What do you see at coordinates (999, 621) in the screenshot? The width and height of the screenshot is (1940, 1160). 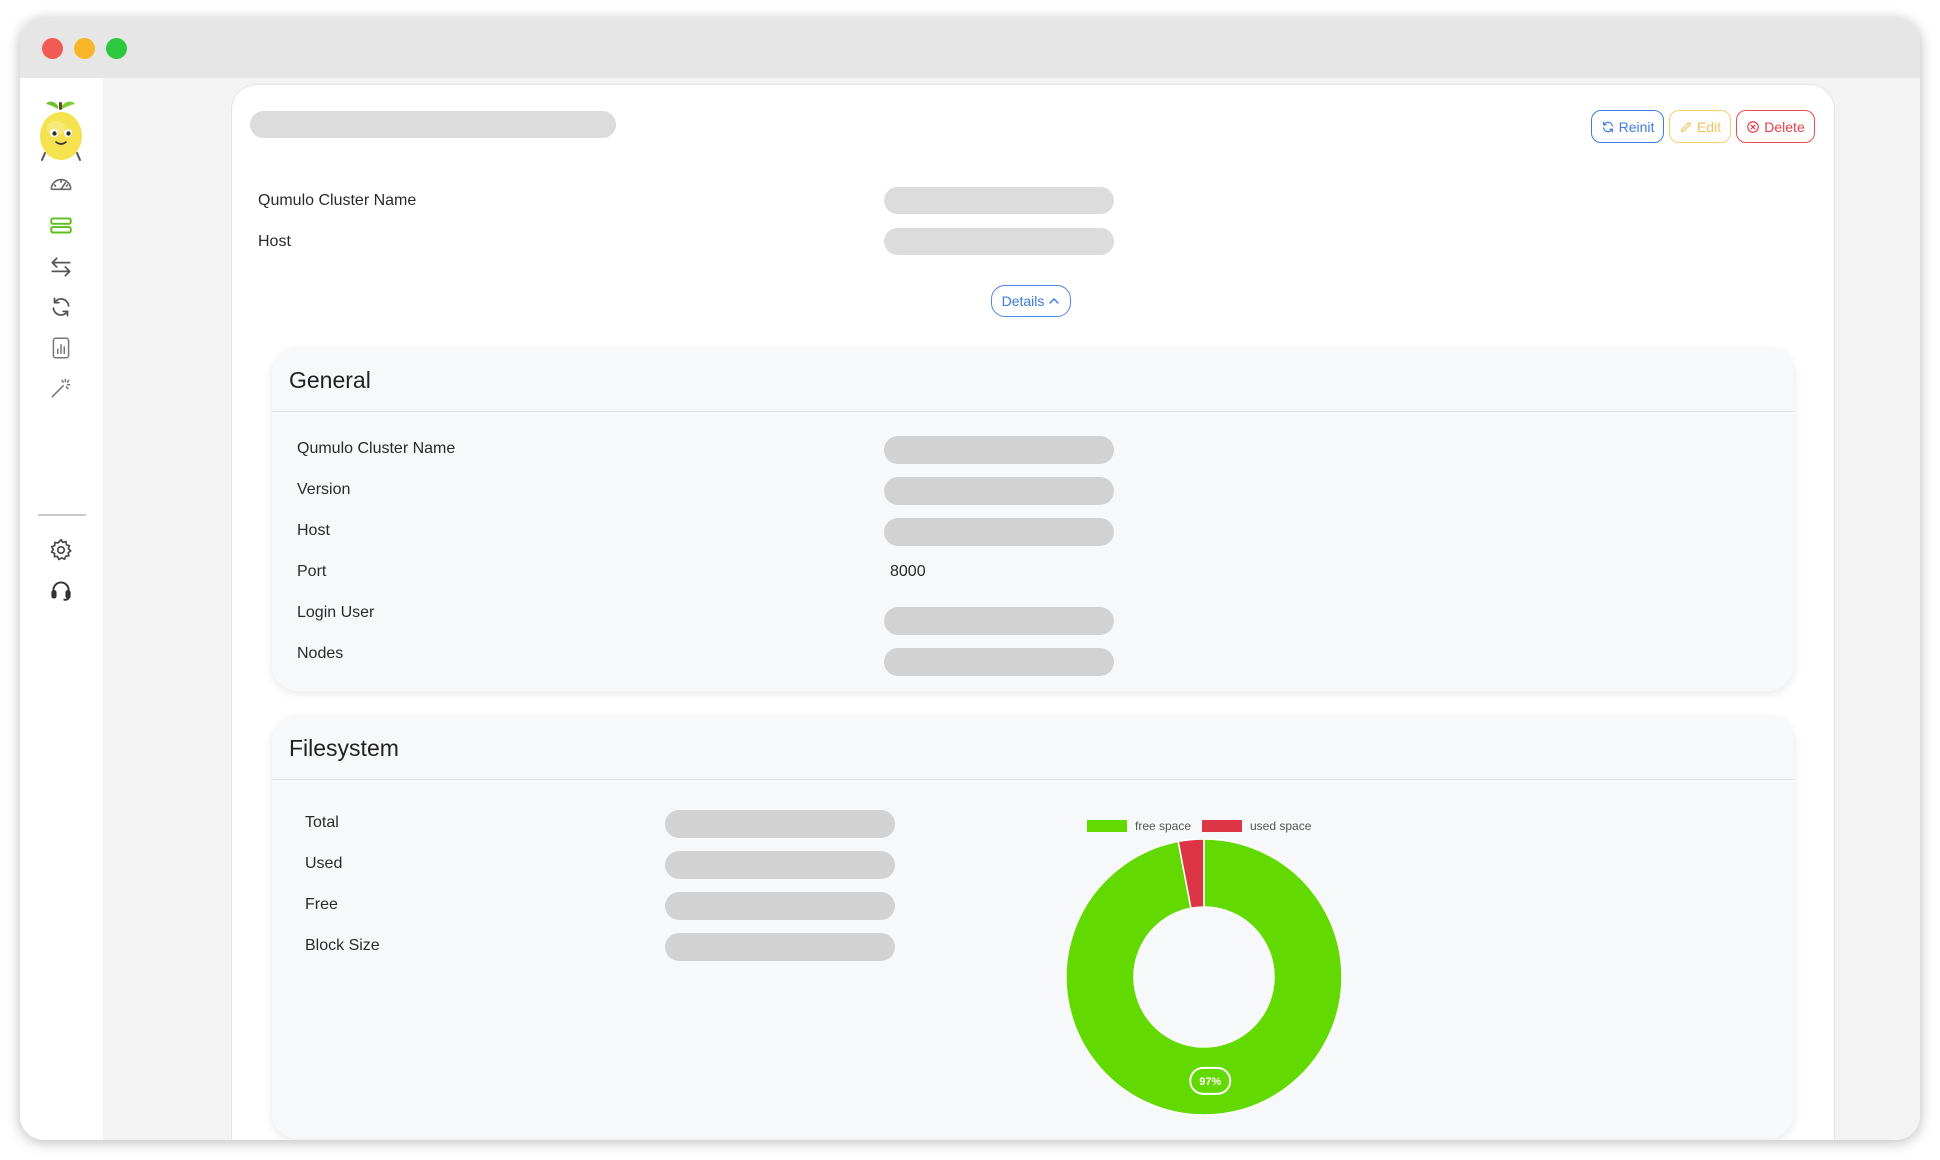 I see `general-login-user-placeholder` at bounding box center [999, 621].